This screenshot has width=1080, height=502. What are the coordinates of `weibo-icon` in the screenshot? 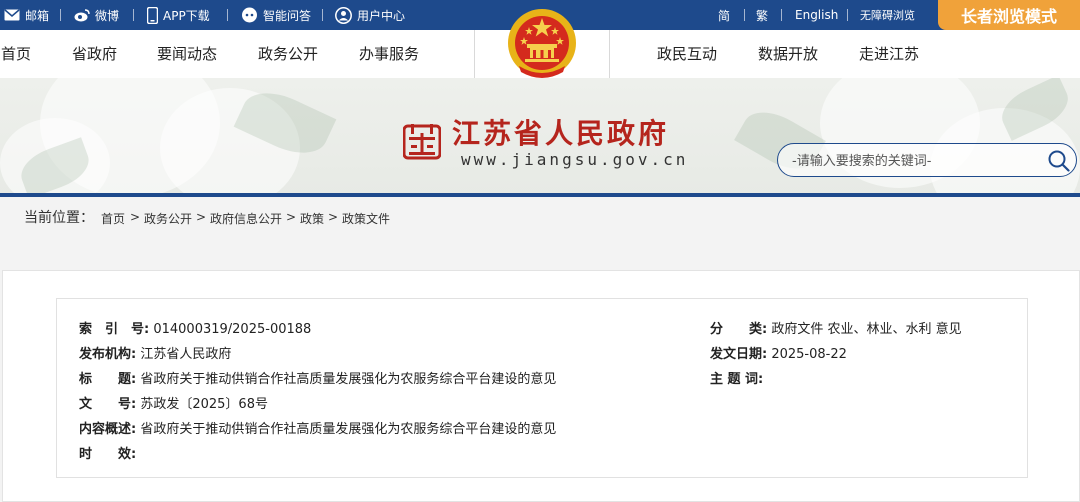 It's located at (82, 15).